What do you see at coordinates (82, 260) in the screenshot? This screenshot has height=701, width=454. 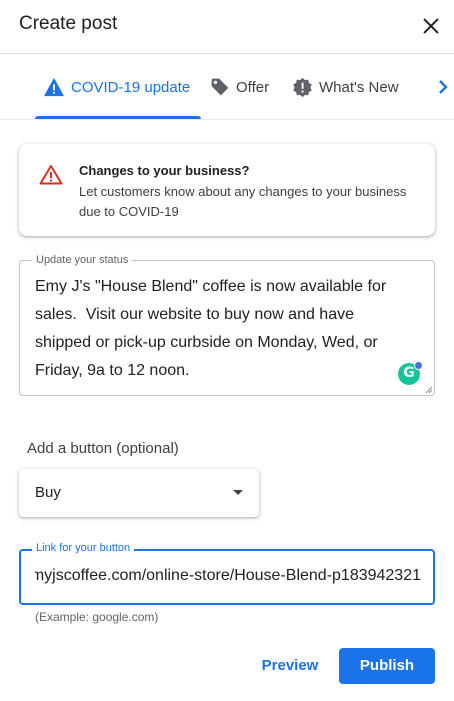 I see `status-field-label: Update your status` at bounding box center [82, 260].